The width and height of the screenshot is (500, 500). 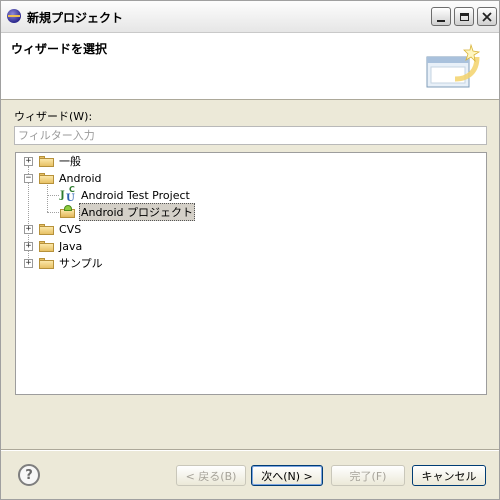 I want to click on button-bar-separator, so click(x=250, y=450).